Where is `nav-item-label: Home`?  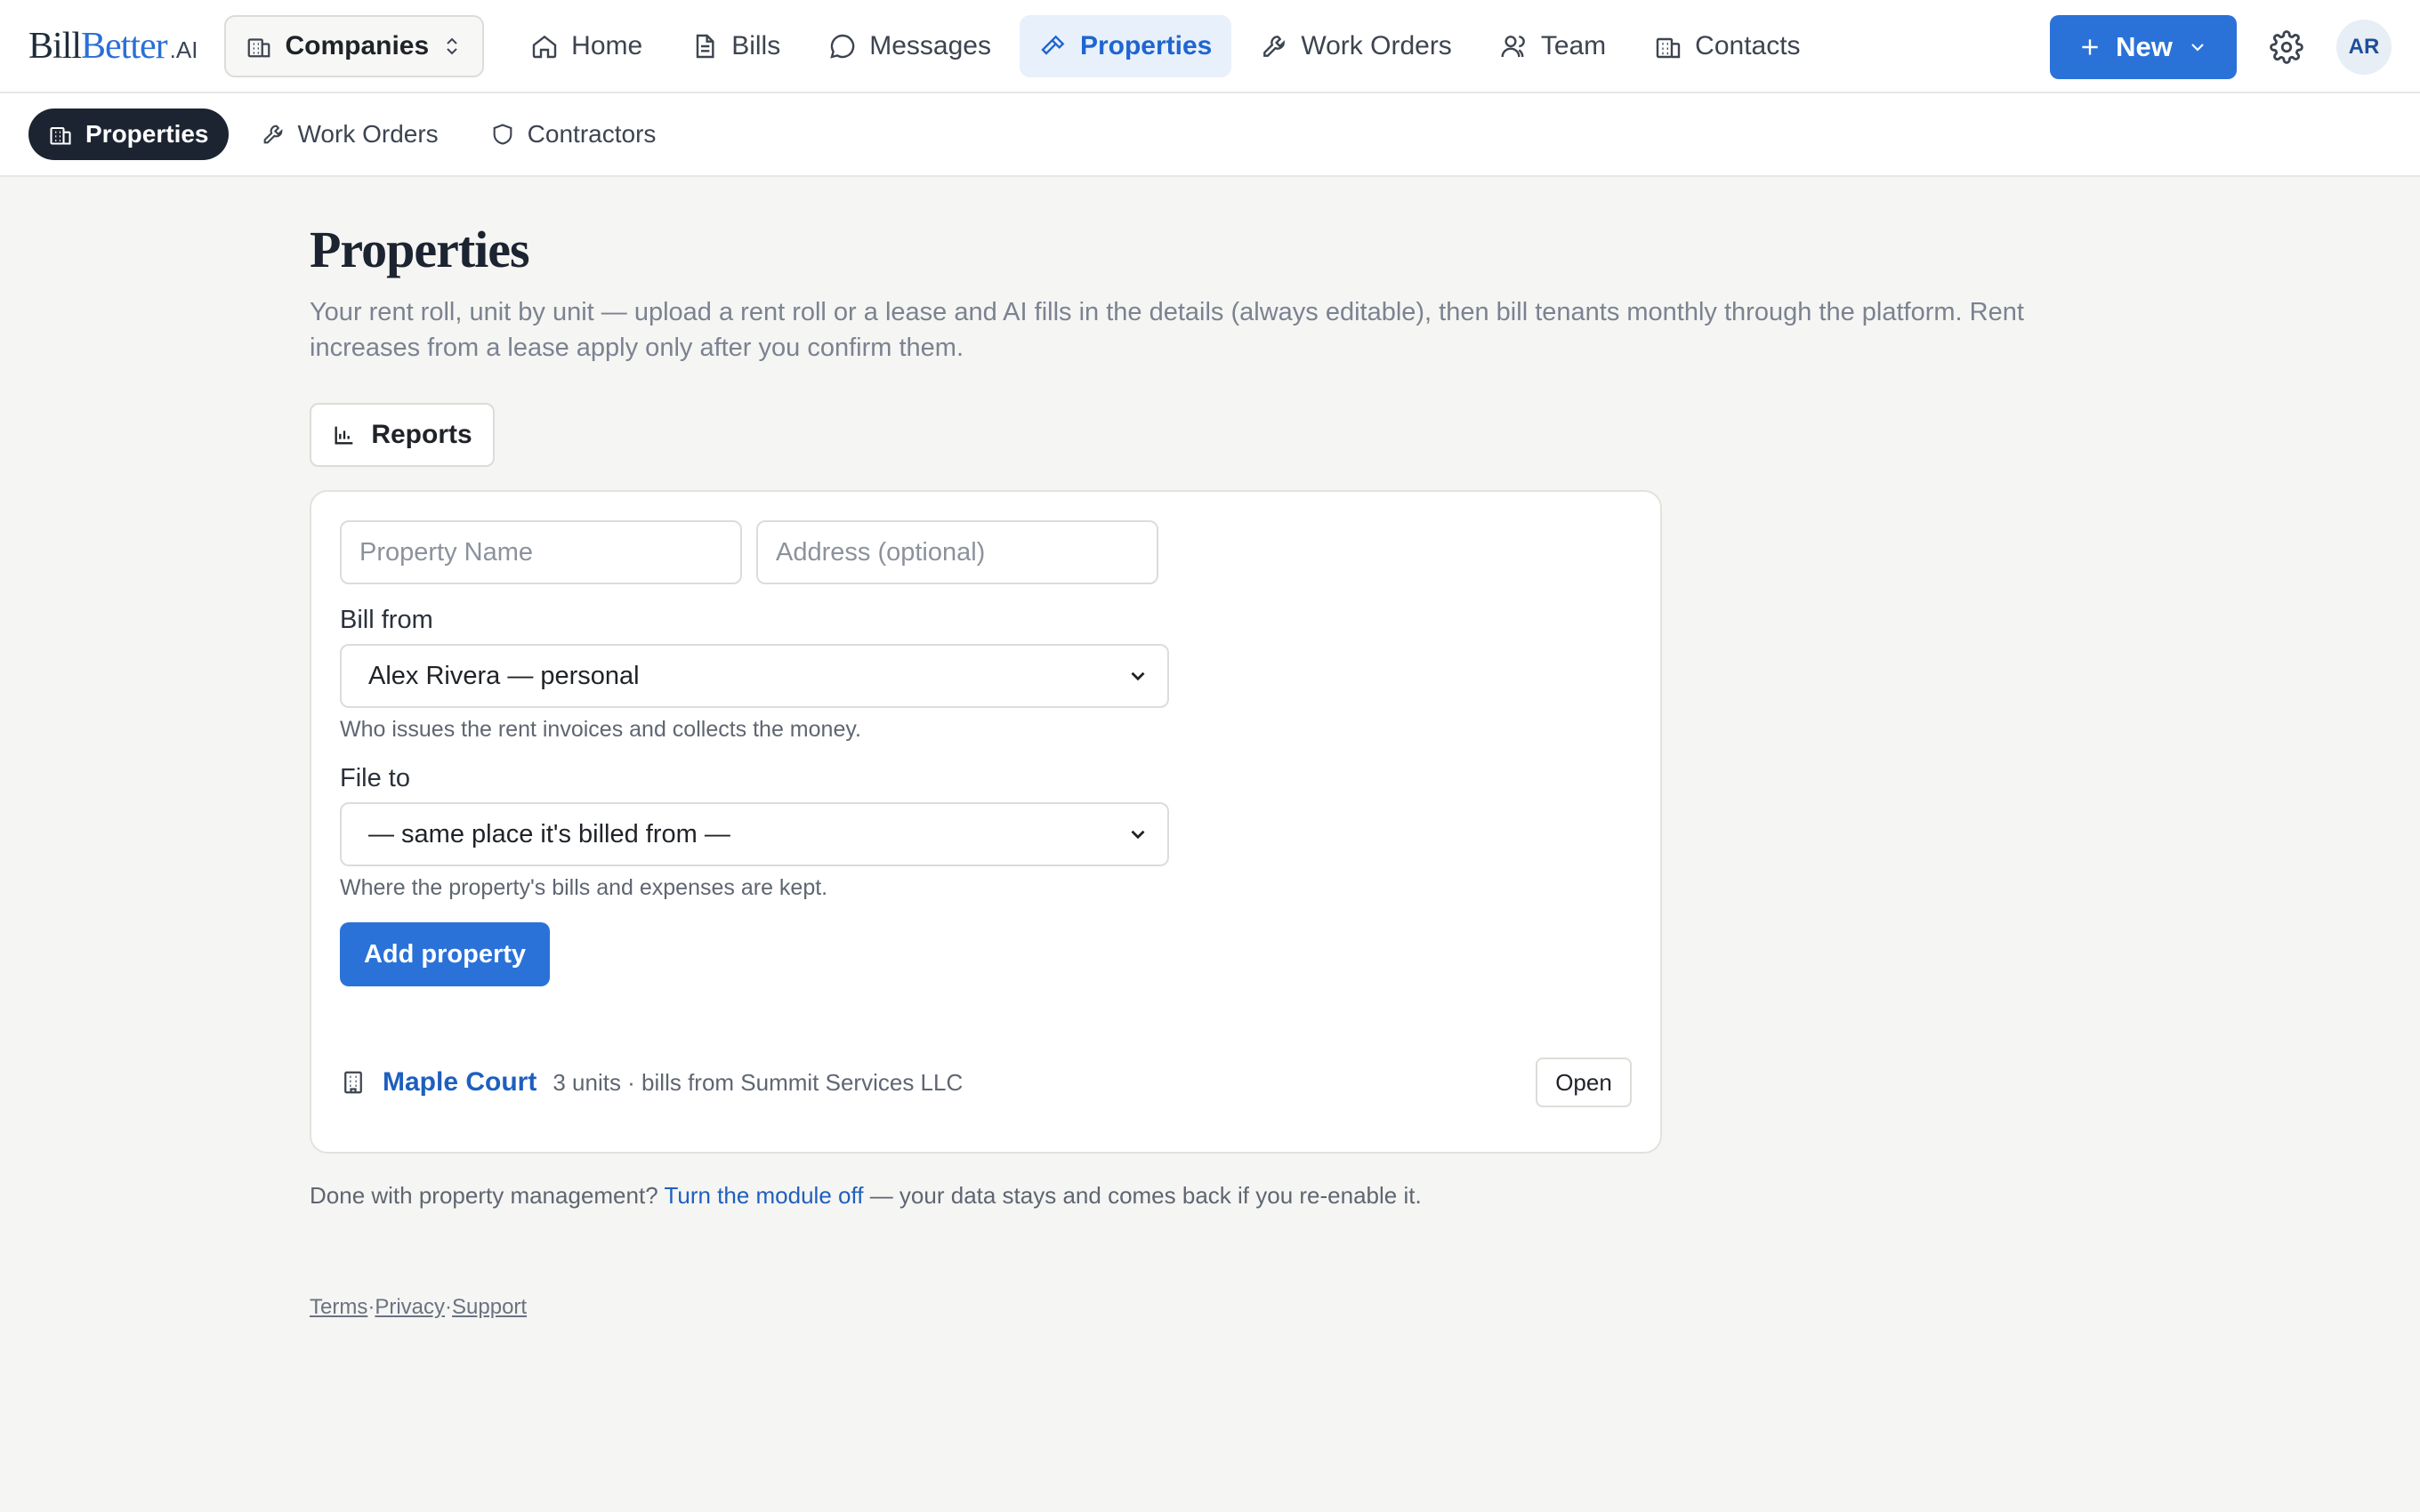
nav-item-label: Home is located at coordinates (607, 45).